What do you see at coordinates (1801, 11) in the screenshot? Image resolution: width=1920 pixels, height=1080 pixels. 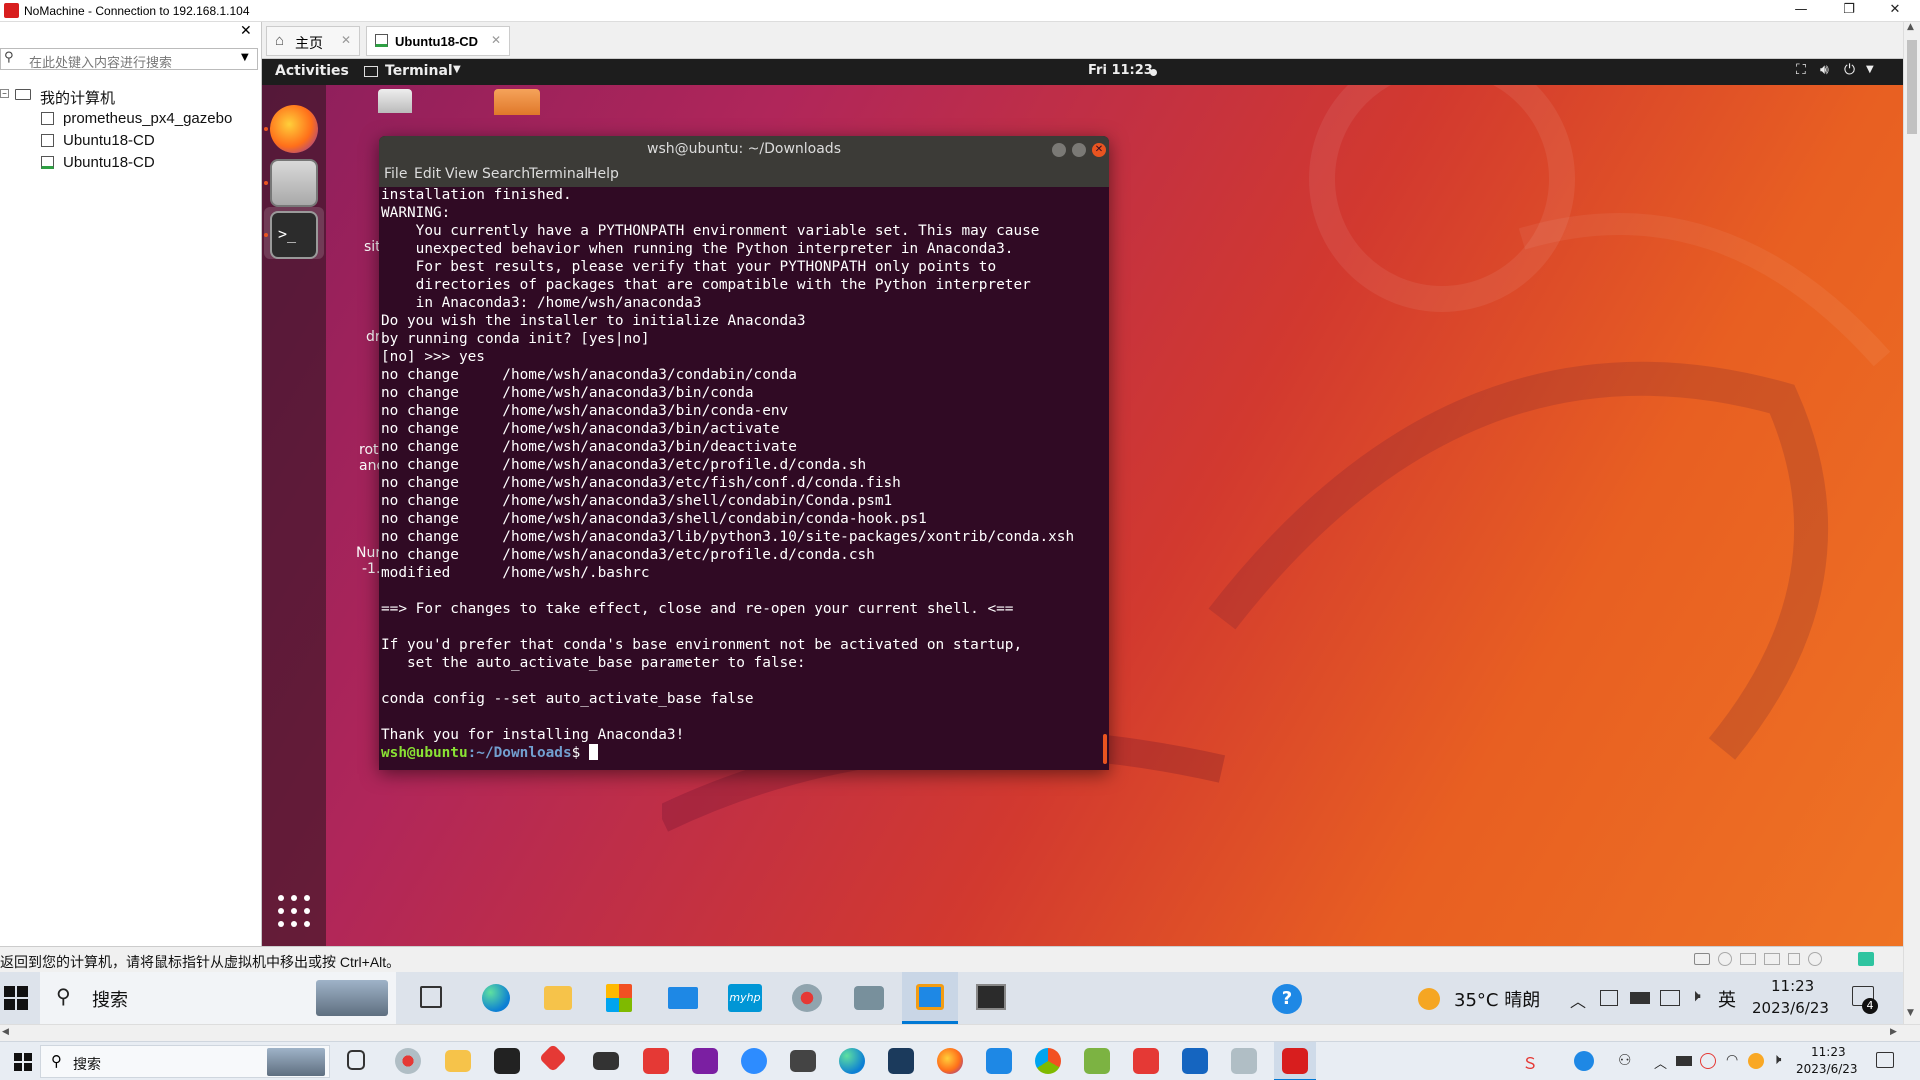 I see `minimize-button: —` at bounding box center [1801, 11].